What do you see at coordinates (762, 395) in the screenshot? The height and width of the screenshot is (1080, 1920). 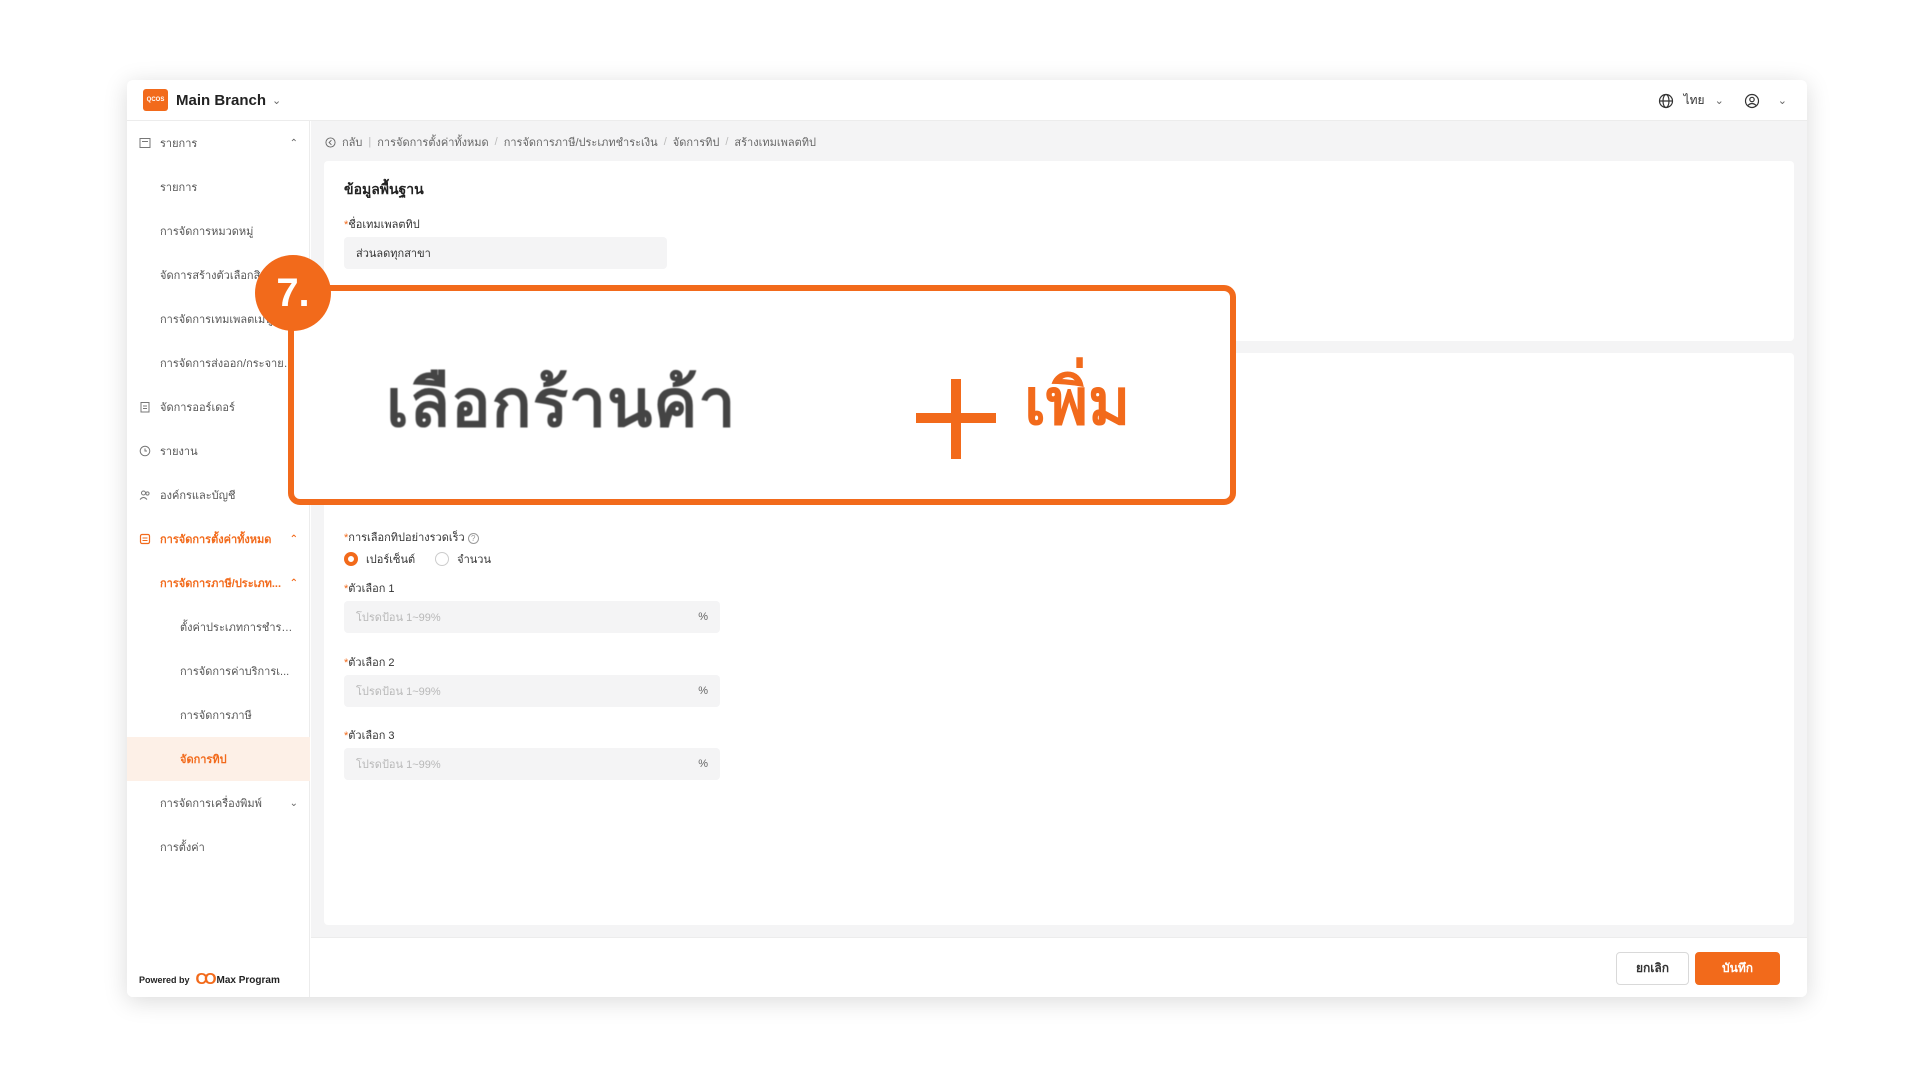 I see `tutorial-callout: เลือกร้านค้า เพิ่ม` at bounding box center [762, 395].